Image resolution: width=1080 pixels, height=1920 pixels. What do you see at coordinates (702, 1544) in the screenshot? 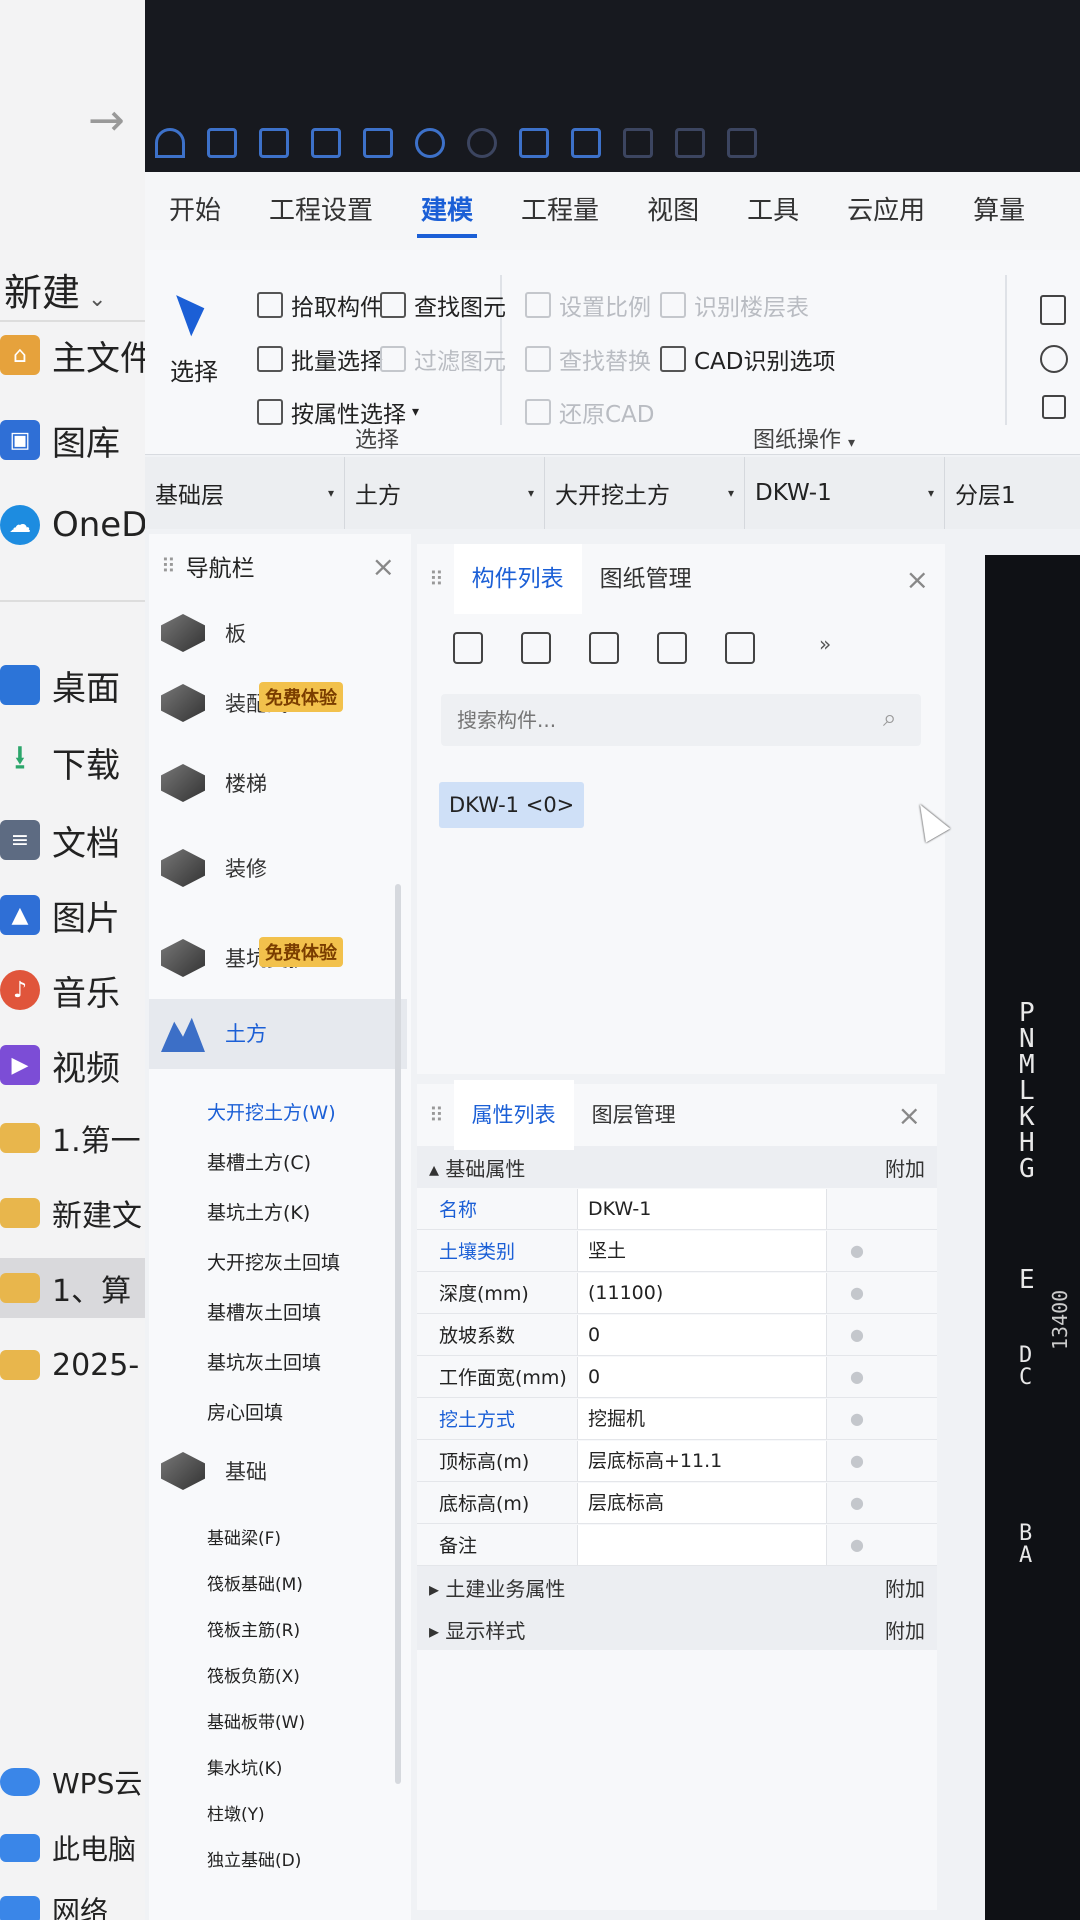
I see `prop-value` at bounding box center [702, 1544].